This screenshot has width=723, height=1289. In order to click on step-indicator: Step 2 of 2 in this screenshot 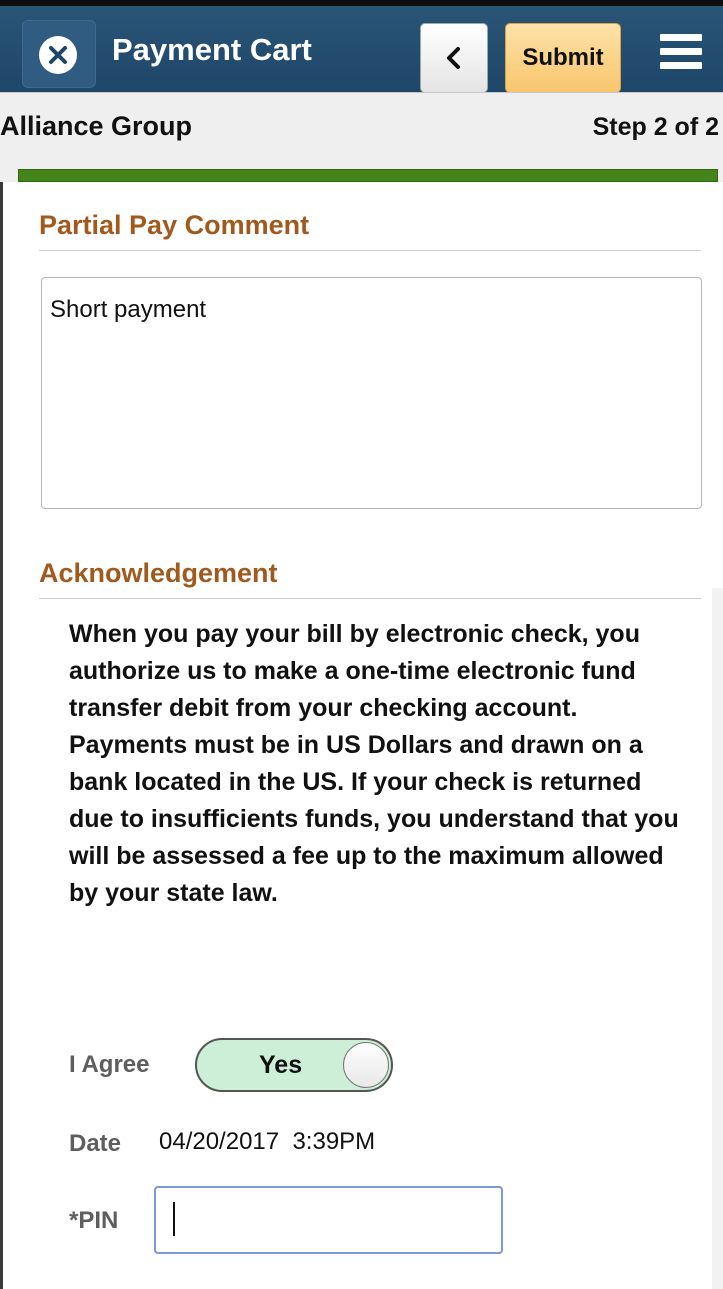, I will do `click(655, 127)`.